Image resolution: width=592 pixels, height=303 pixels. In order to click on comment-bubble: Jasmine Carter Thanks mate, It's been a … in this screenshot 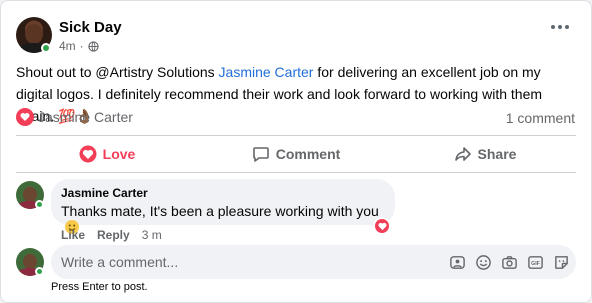, I will do `click(223, 206)`.